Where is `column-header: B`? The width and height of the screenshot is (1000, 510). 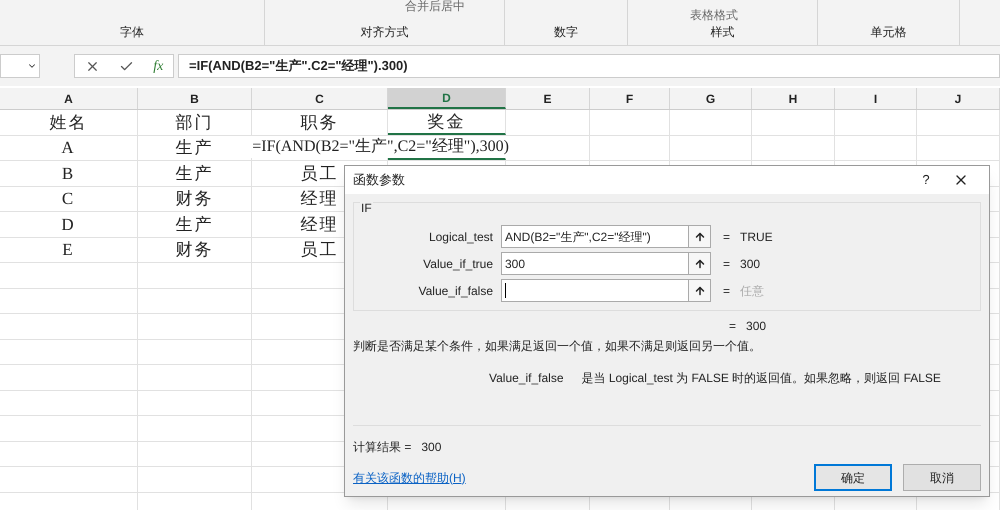
column-header: B is located at coordinates (195, 98).